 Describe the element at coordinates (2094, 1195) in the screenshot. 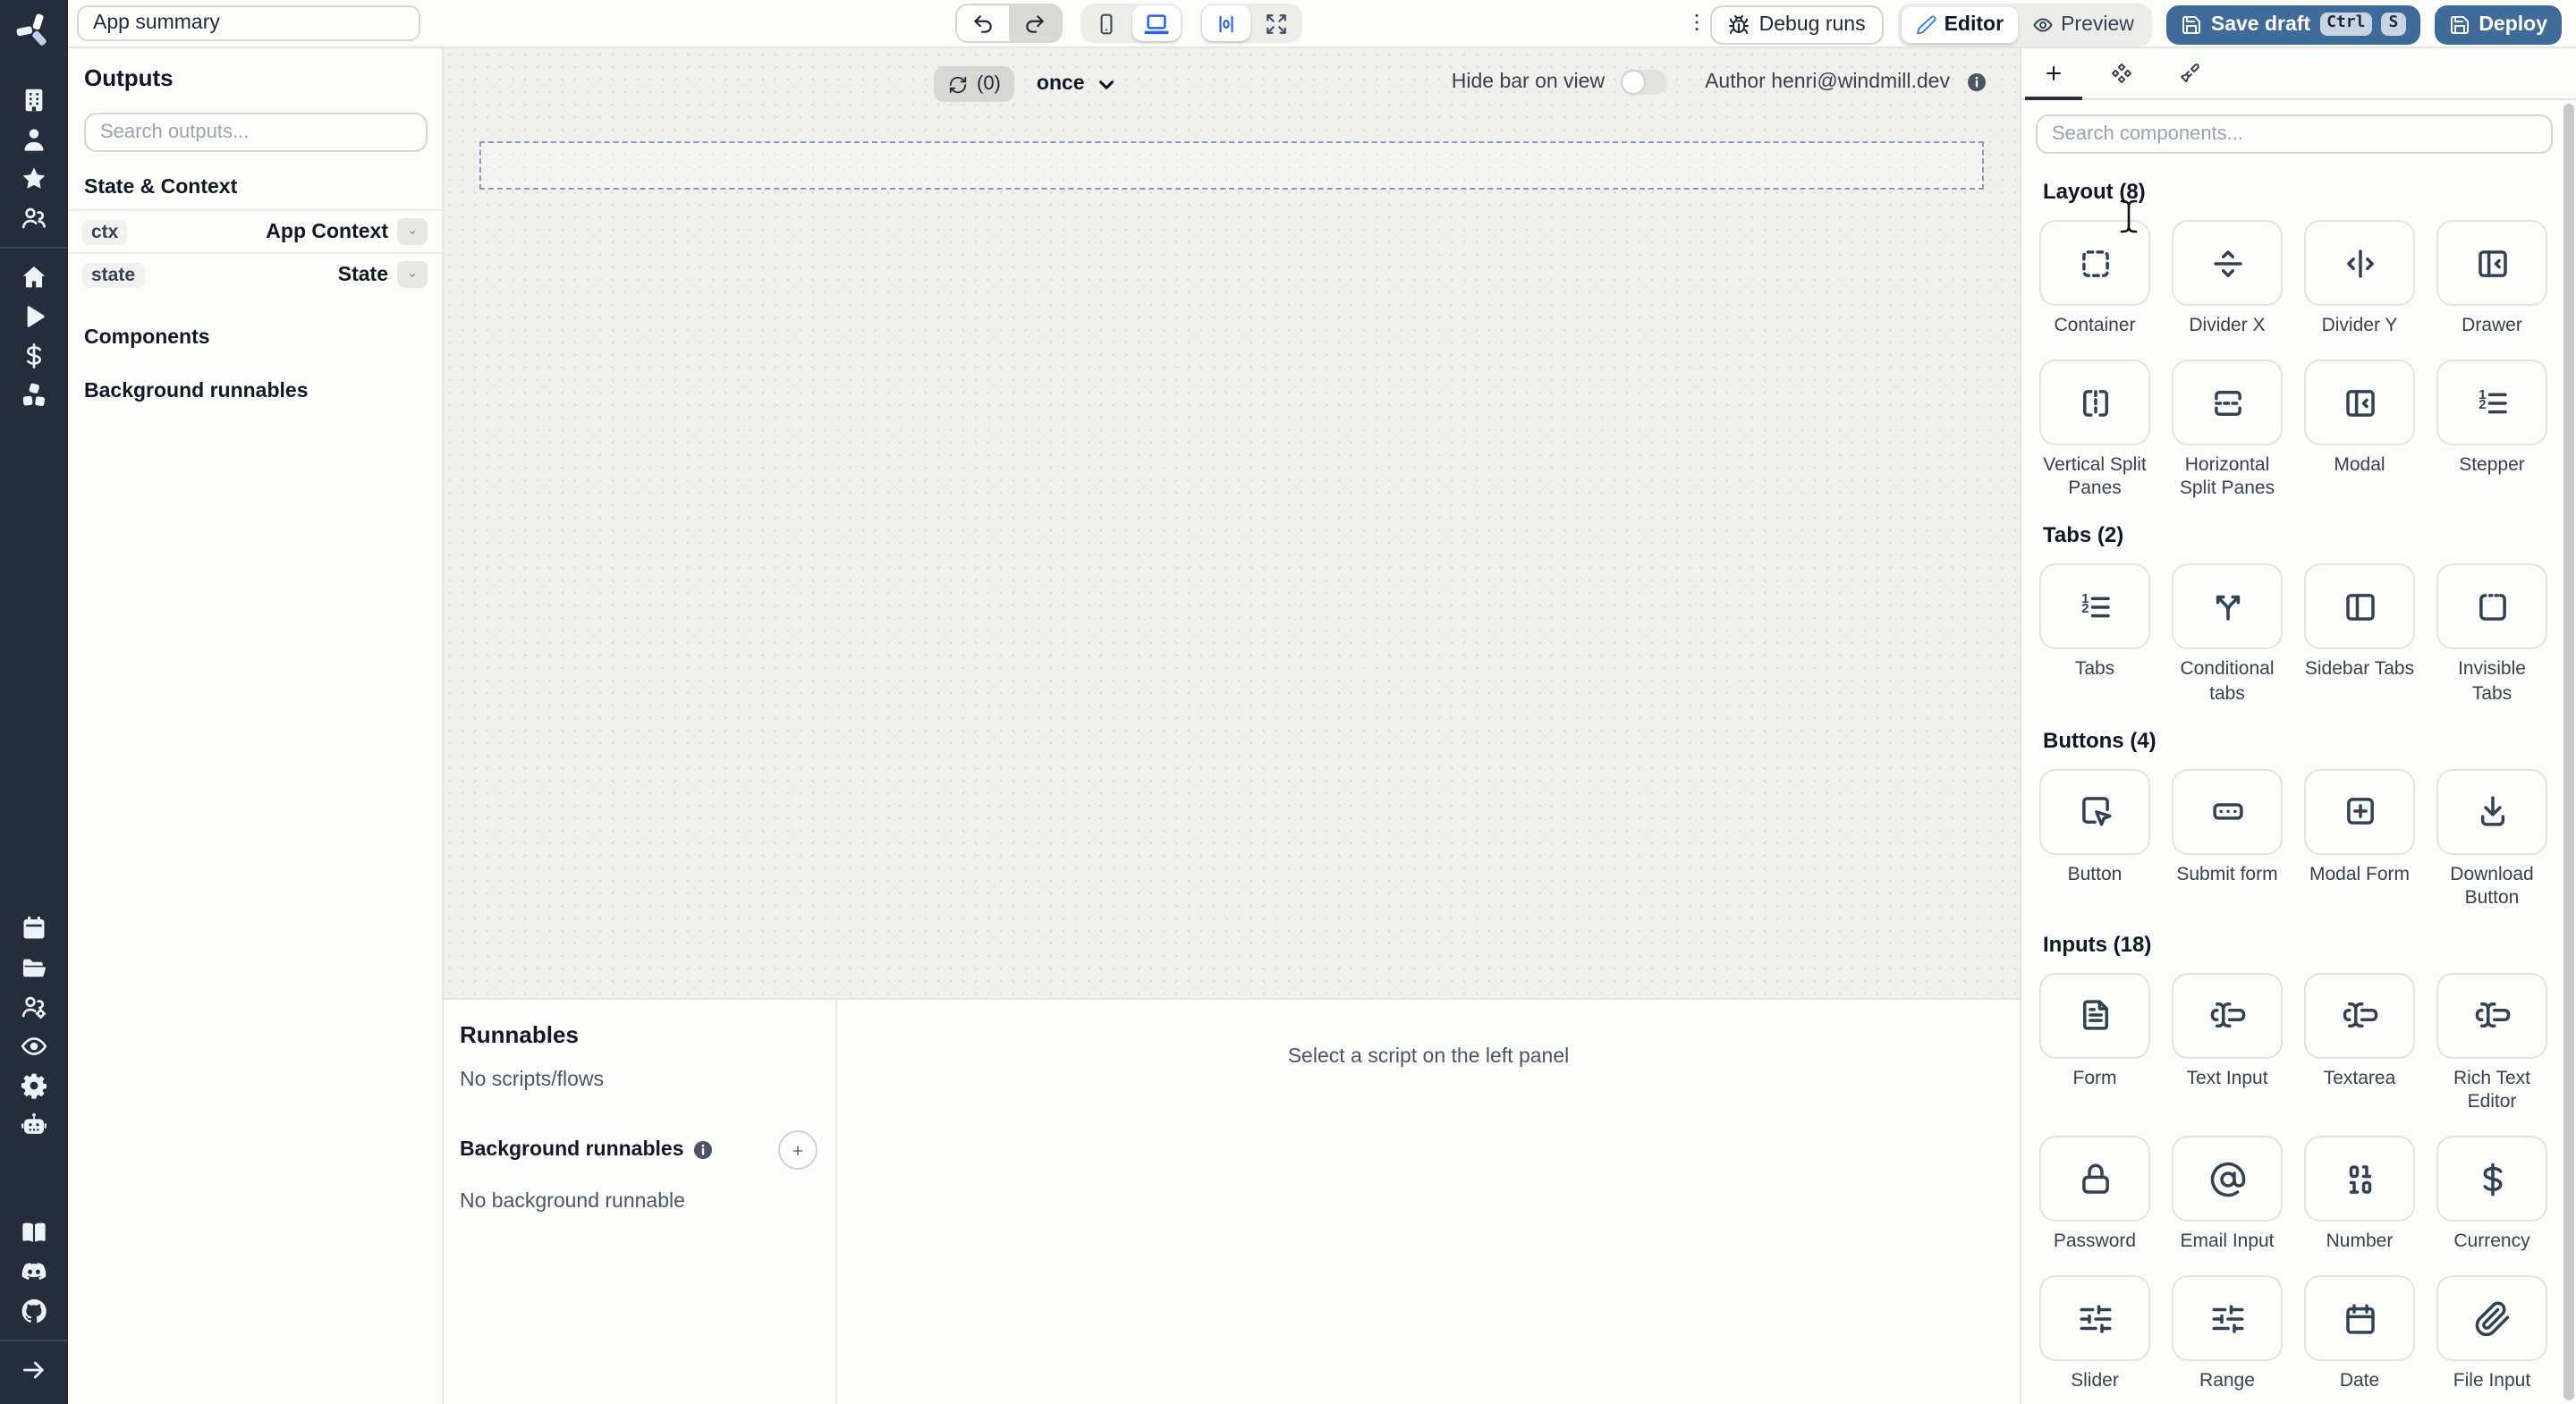

I see `component-card-password: Password` at that location.